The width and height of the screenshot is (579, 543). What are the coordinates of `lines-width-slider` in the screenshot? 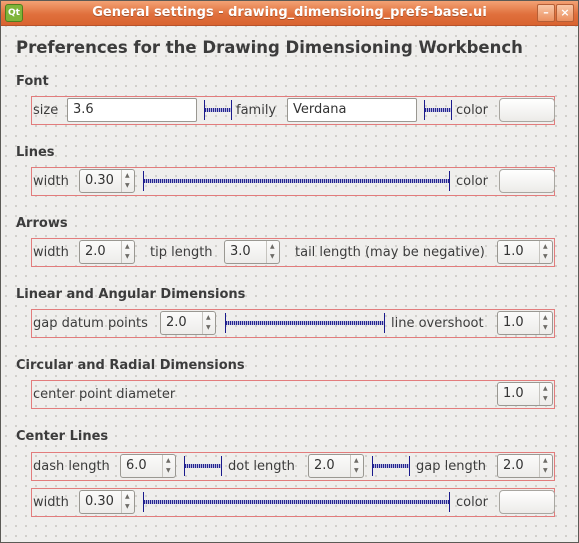 It's located at (296, 181).